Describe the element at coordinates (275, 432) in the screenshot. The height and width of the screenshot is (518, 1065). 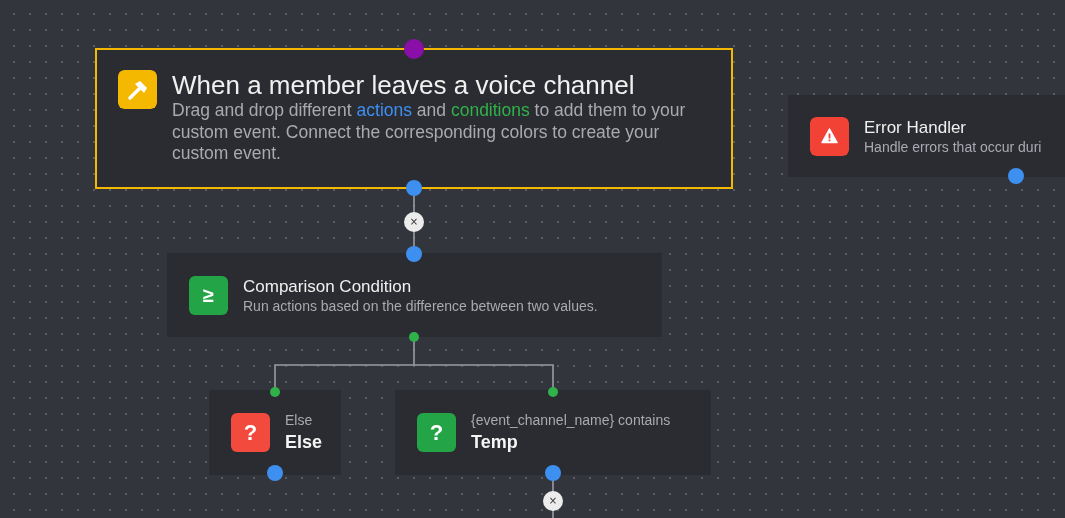
I see `node-card: ? Else Else` at that location.